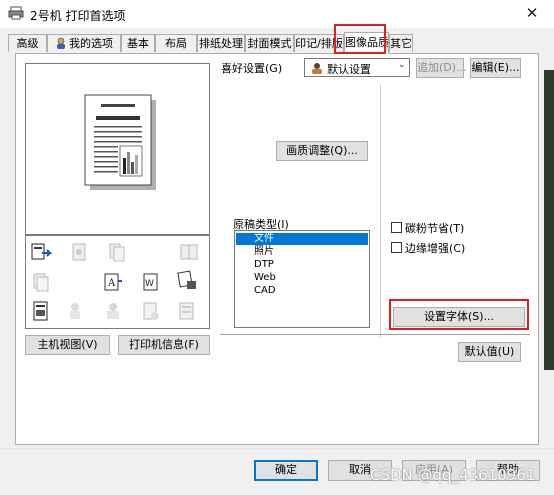  I want to click on toner-save-checkbox, so click(396, 227).